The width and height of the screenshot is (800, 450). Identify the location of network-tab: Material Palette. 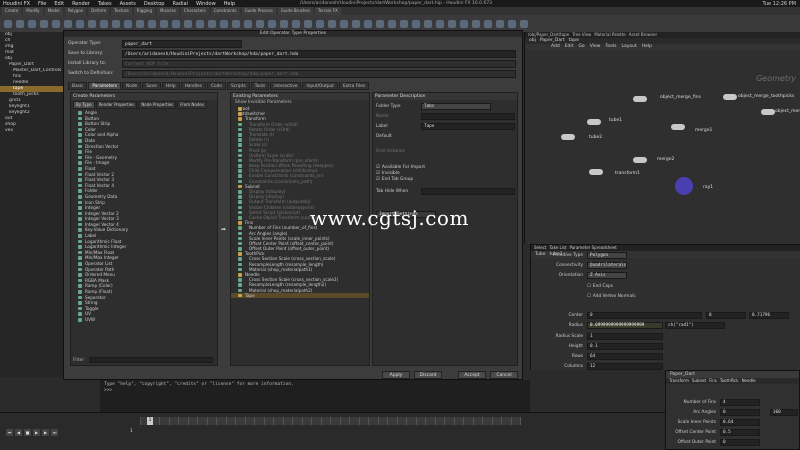
(609, 35).